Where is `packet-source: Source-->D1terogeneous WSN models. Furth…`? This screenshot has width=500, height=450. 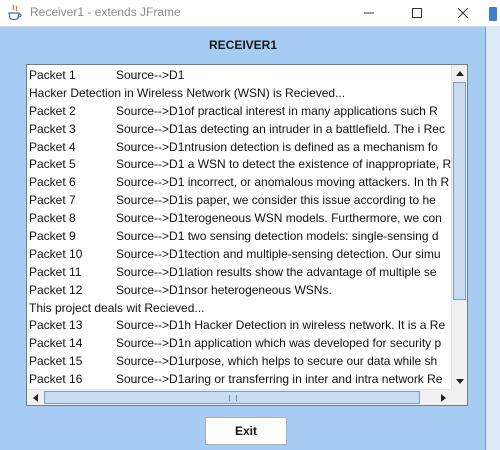
packet-source: Source-->D1terogeneous WSN models. Furth… is located at coordinates (279, 218).